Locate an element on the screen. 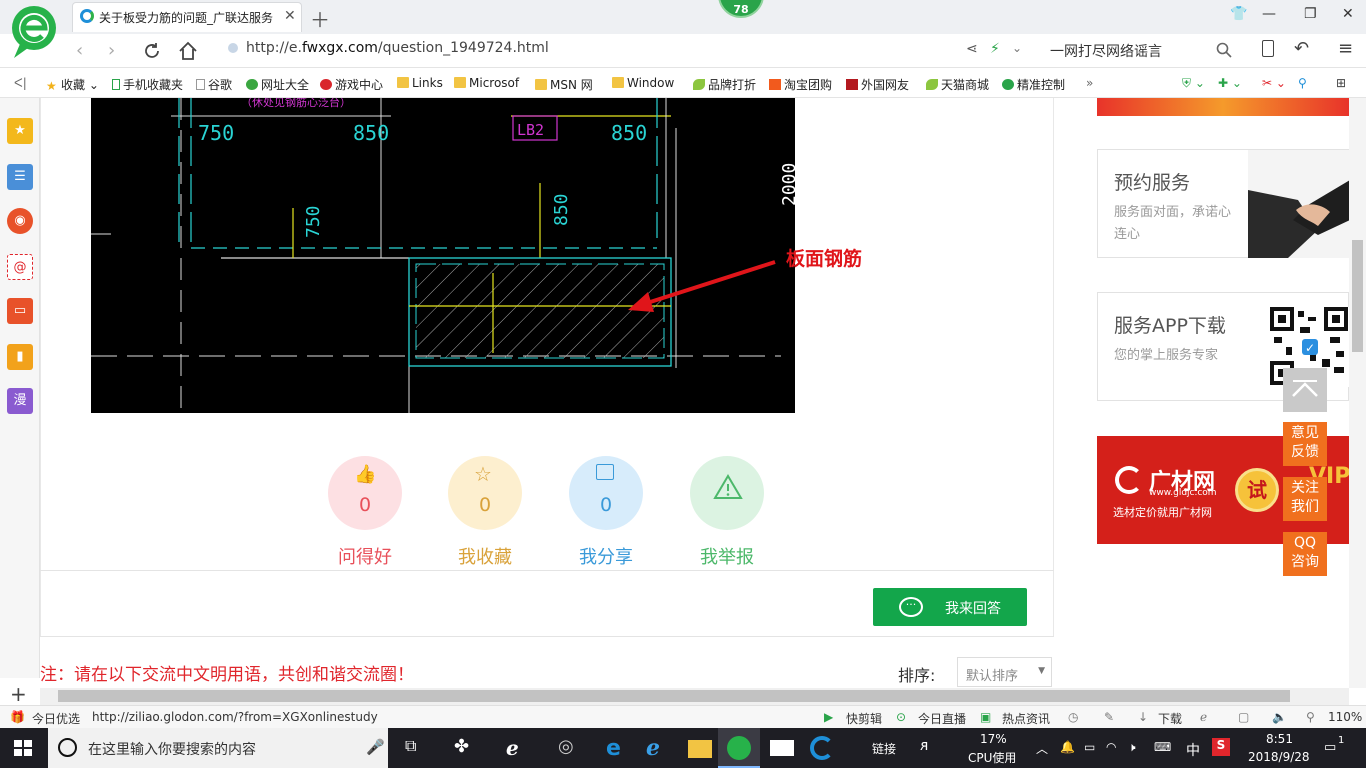  today-picks: 今日优选 is located at coordinates (56, 718).